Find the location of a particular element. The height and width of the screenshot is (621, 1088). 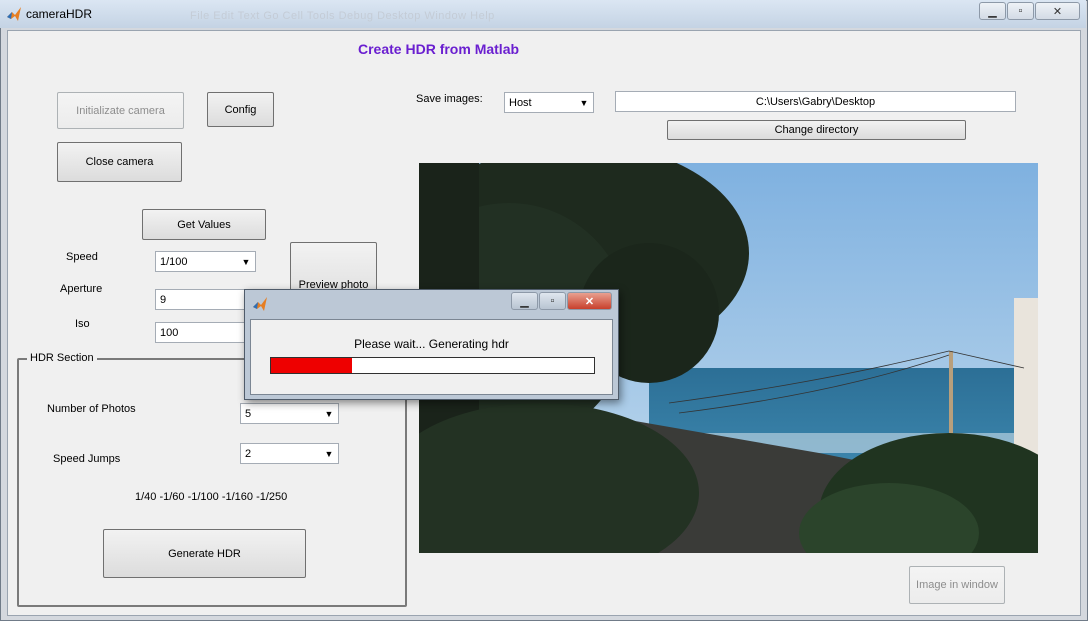

page-title: Create HDR from Matlab is located at coordinates (439, 49).